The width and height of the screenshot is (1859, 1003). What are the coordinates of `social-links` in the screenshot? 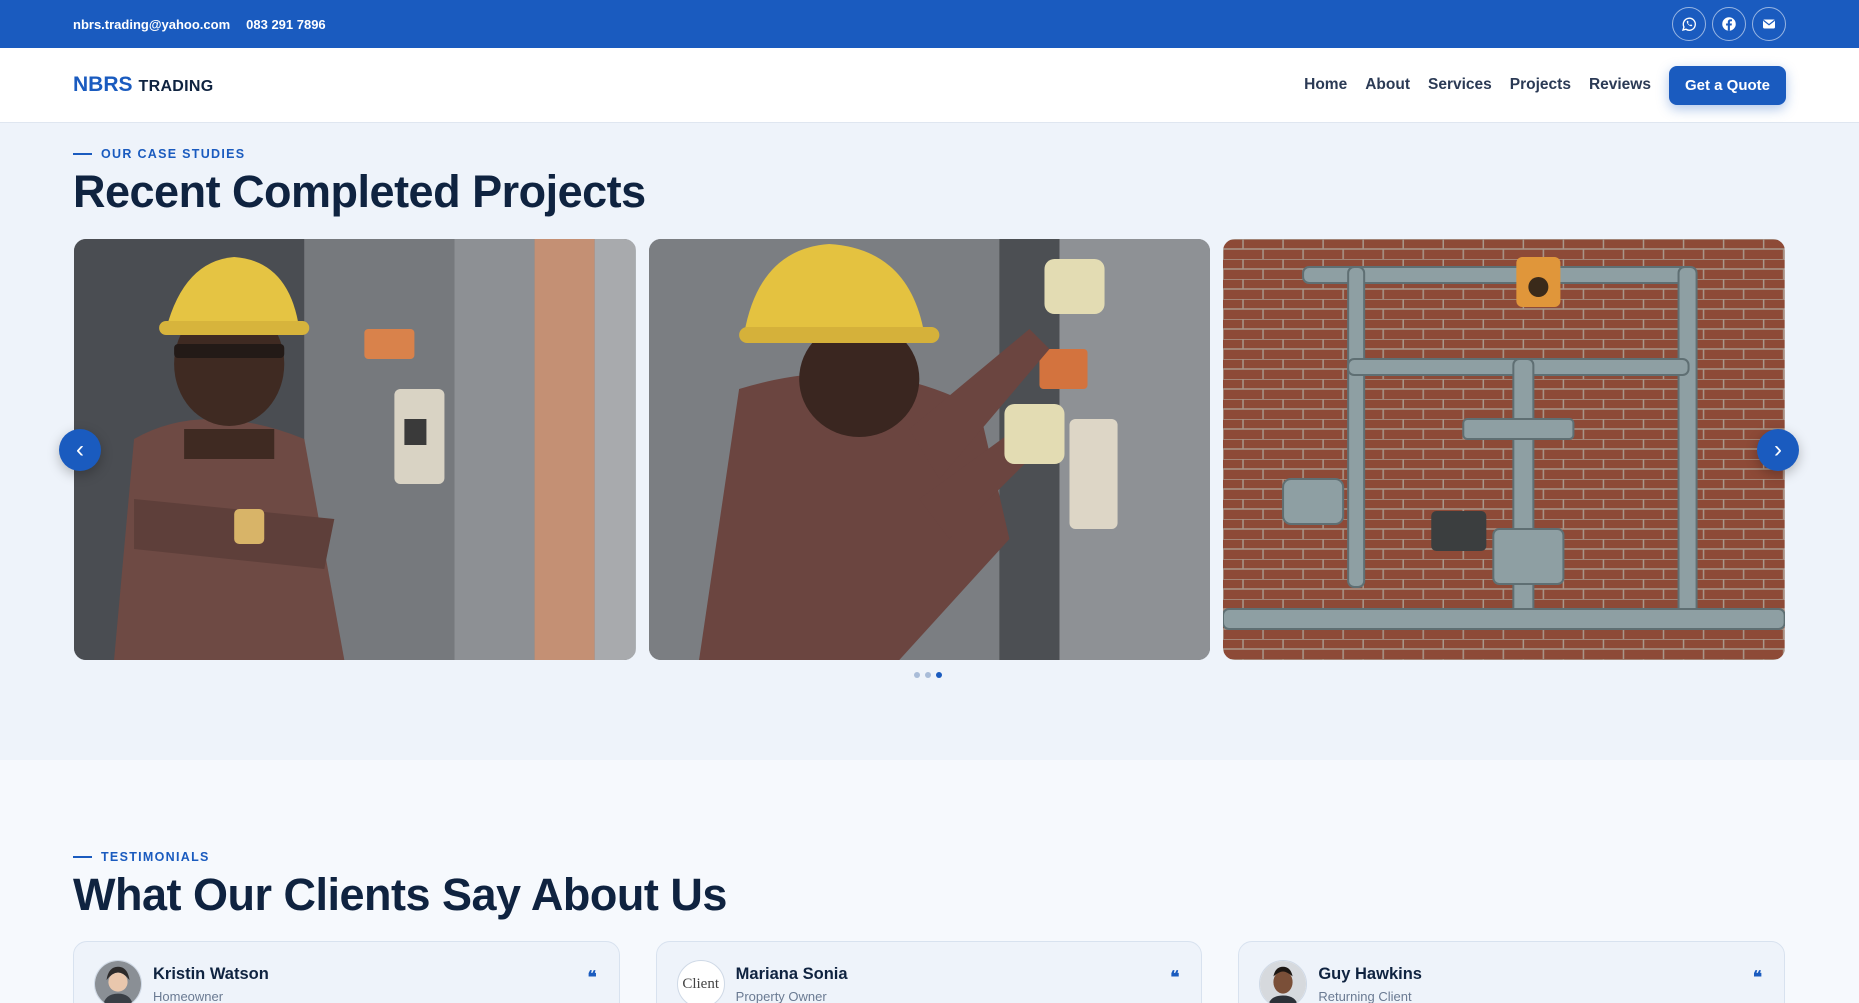 It's located at (1729, 24).